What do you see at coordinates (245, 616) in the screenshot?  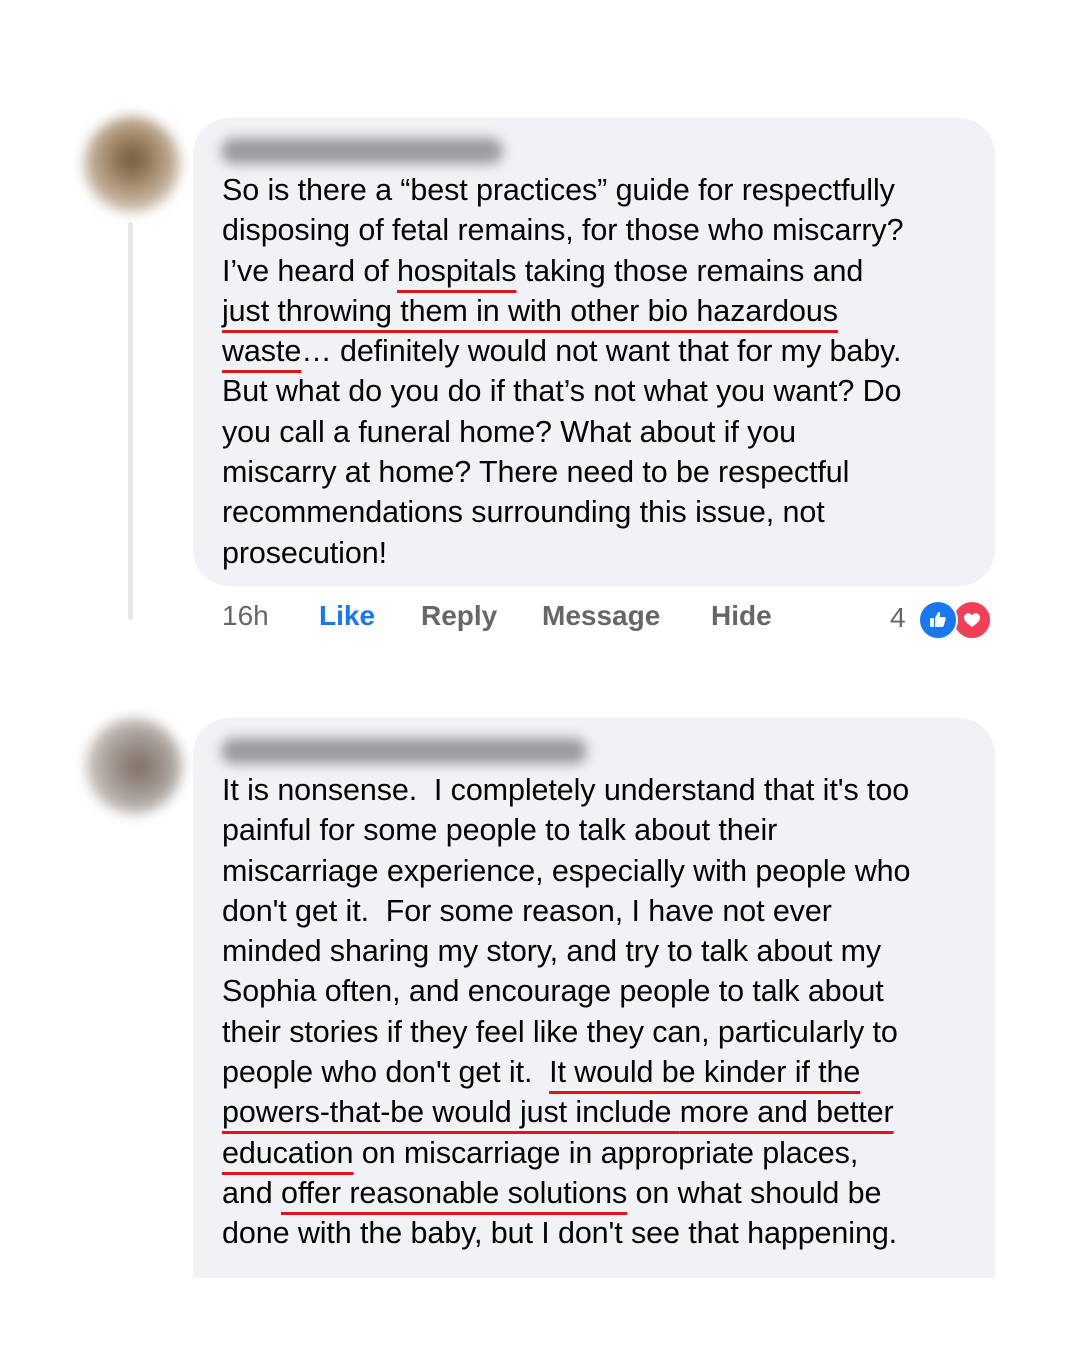 I see `comment-timestamp: 16h` at bounding box center [245, 616].